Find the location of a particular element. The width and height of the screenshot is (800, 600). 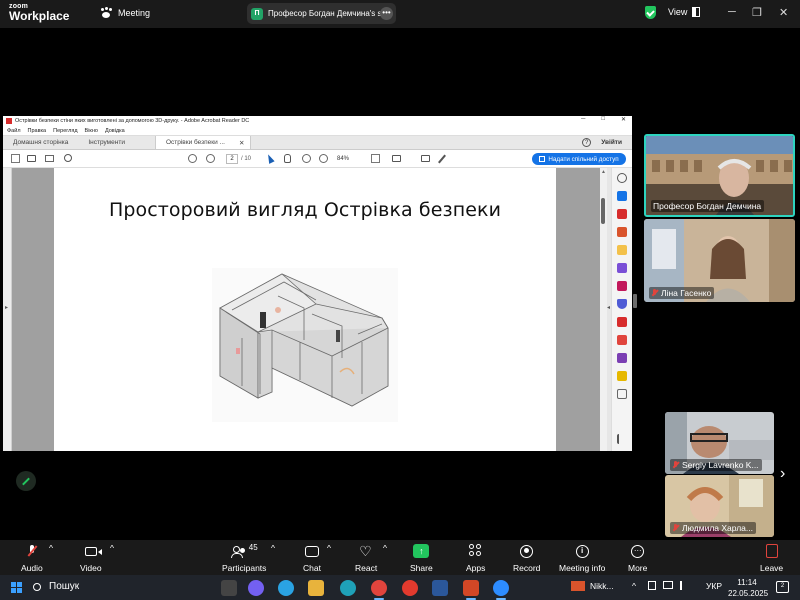

collapse-right-panel-icon: ◂ is located at coordinates (608, 307).